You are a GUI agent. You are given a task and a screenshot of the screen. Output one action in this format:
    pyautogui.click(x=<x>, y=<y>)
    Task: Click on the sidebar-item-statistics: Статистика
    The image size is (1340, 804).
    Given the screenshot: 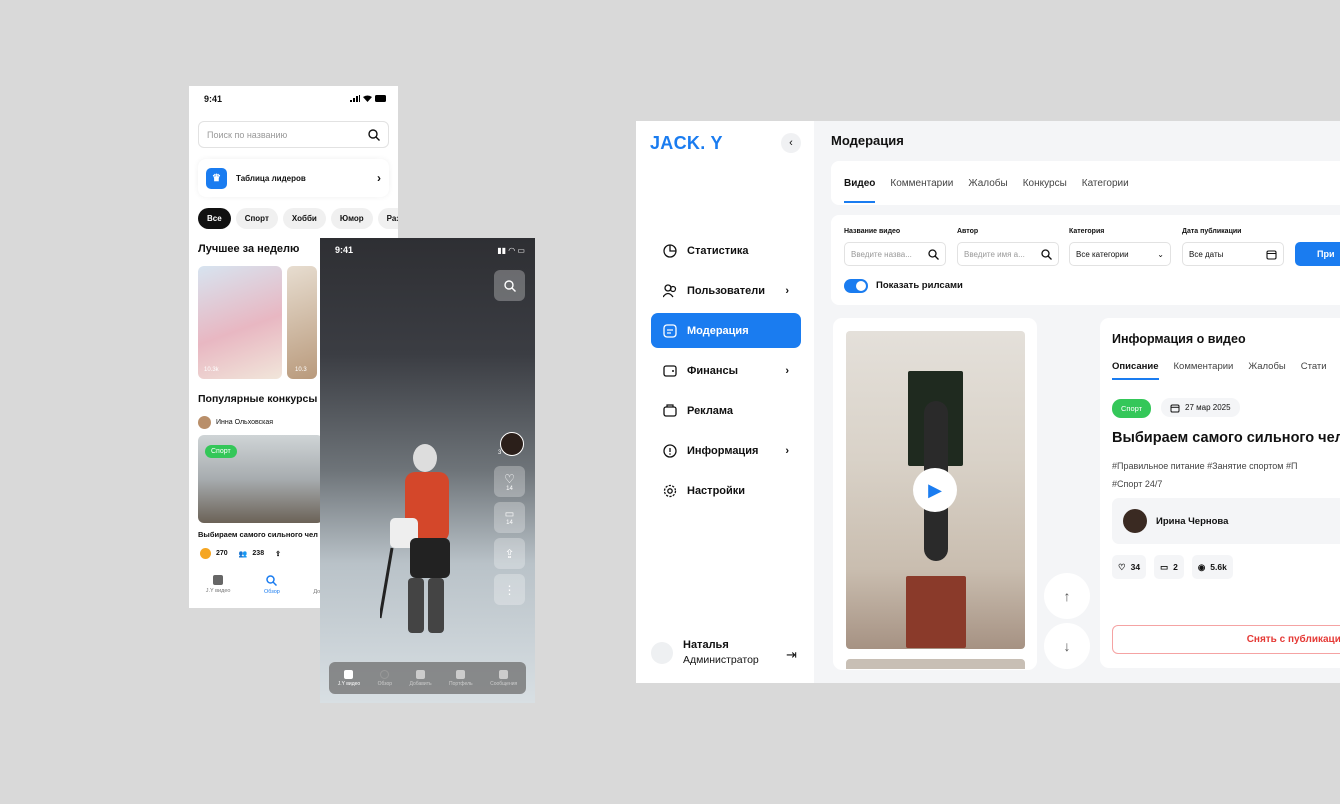 What is the action you would take?
    pyautogui.click(x=726, y=250)
    